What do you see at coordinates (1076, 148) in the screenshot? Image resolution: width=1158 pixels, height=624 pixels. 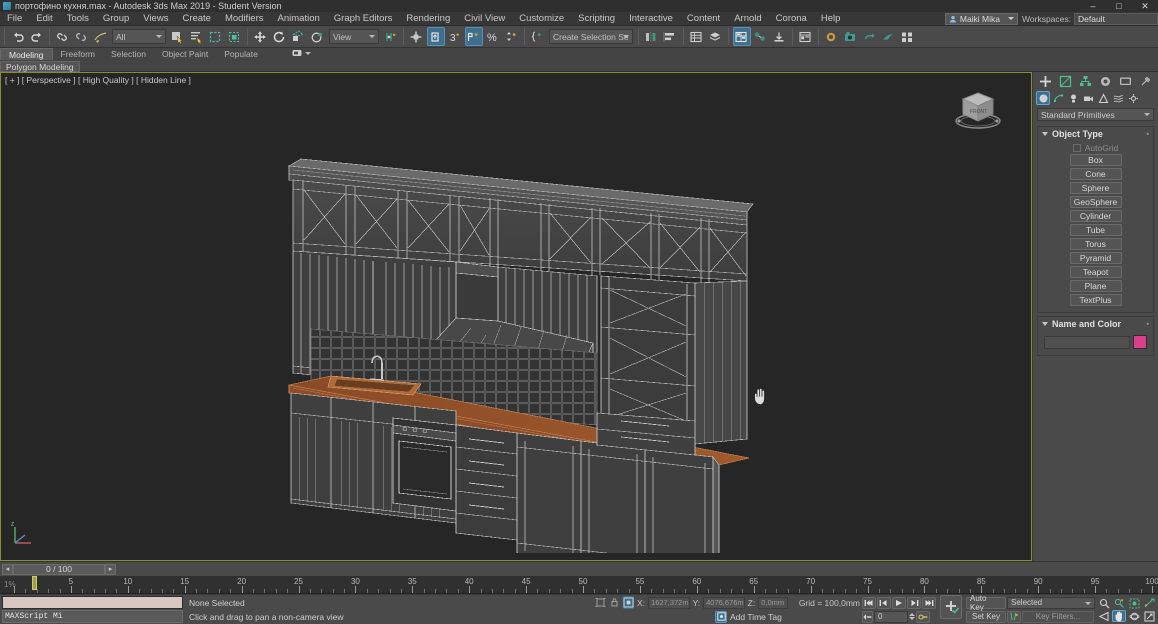 I see `autogrid-checkbox` at bounding box center [1076, 148].